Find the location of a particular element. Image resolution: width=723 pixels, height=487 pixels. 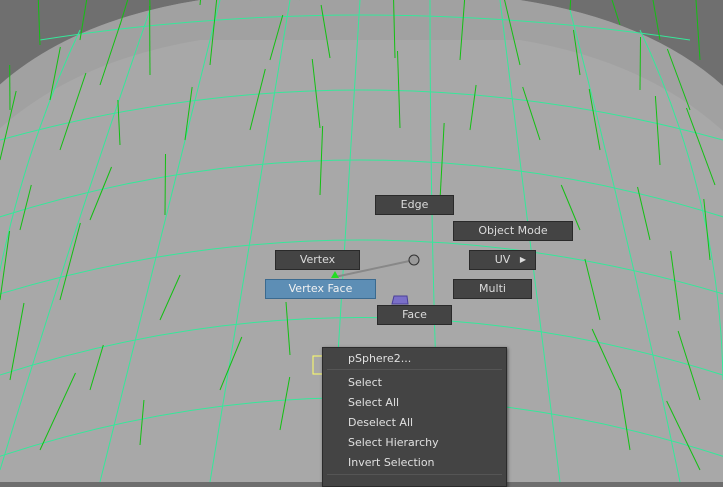

menu-item-select-all: Select All is located at coordinates (373, 402).